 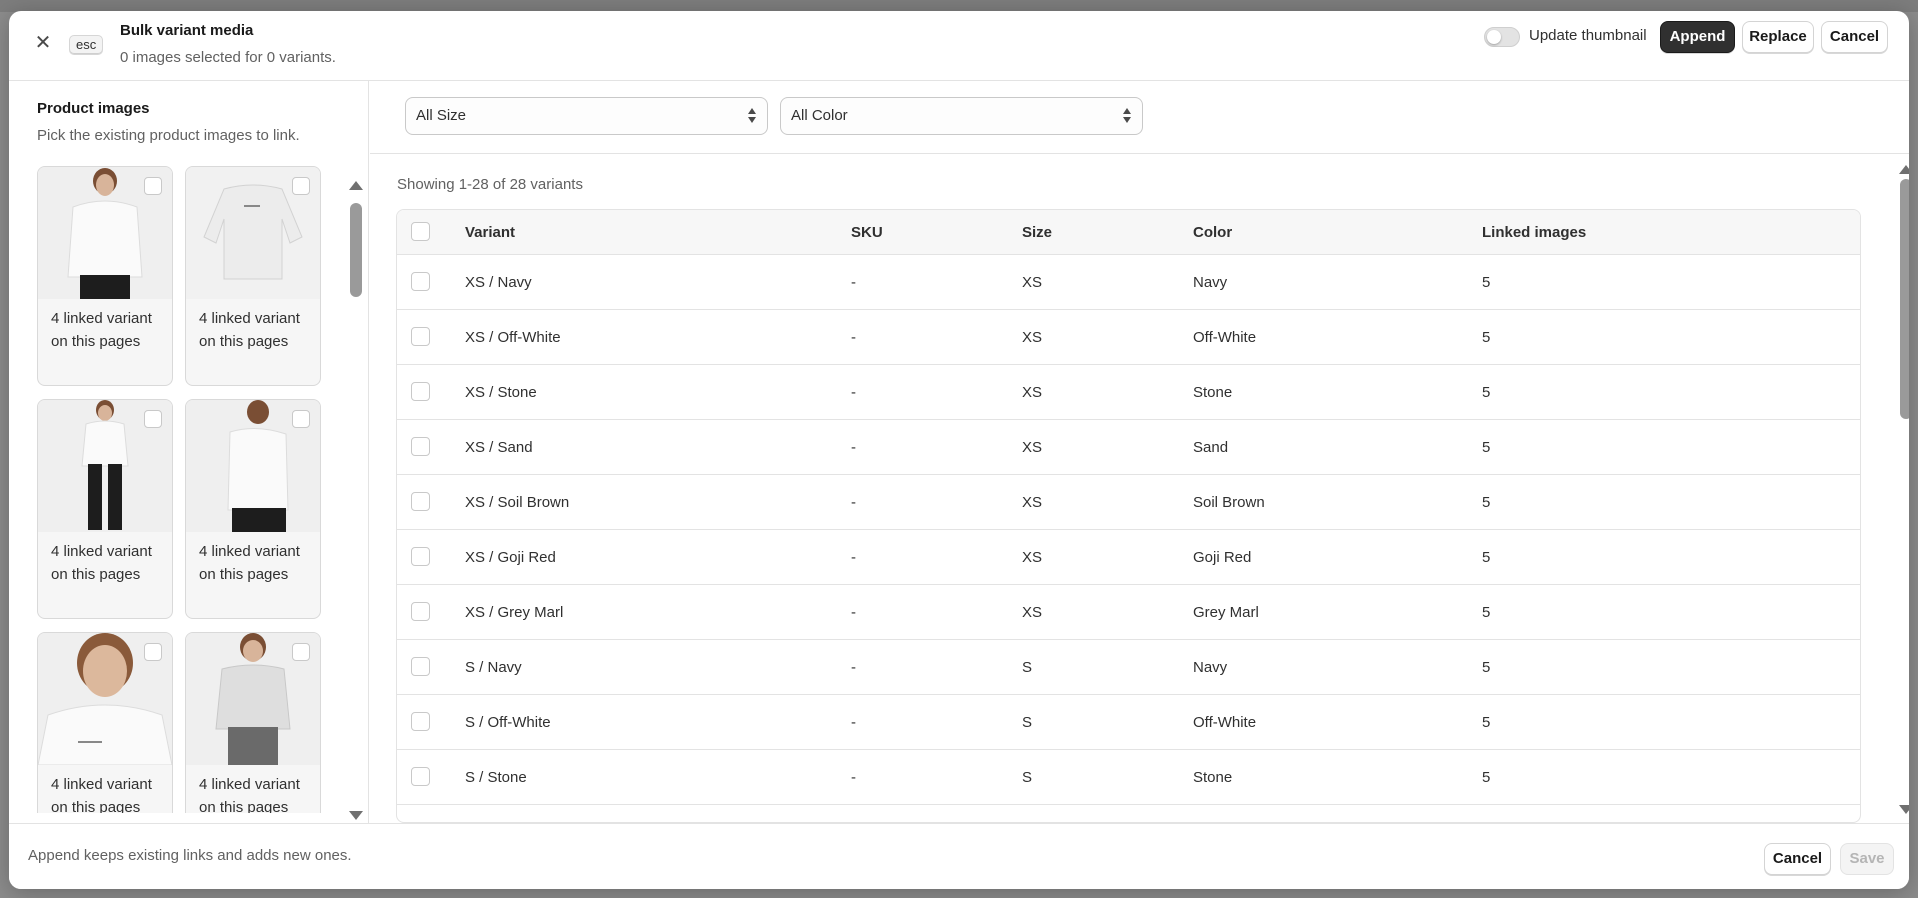 I want to click on product-images-title: Product images, so click(x=93, y=108).